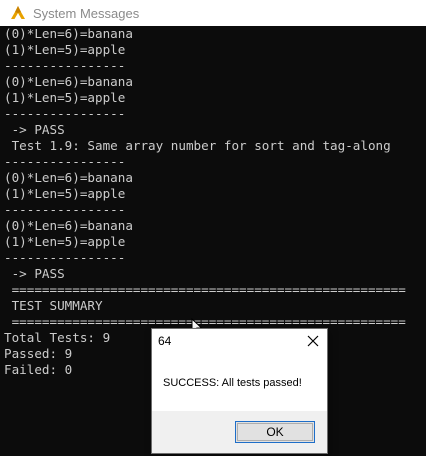  I want to click on console-line: Passed: 9, so click(38, 353).